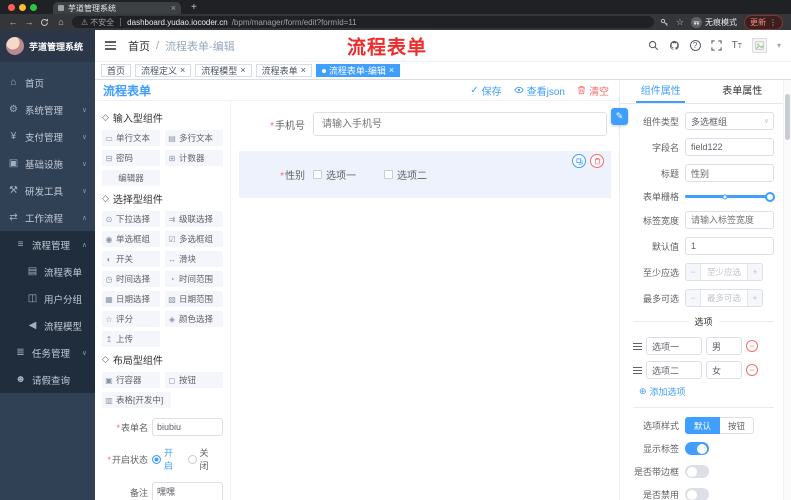  I want to click on view-json-button: 查看json, so click(539, 90).